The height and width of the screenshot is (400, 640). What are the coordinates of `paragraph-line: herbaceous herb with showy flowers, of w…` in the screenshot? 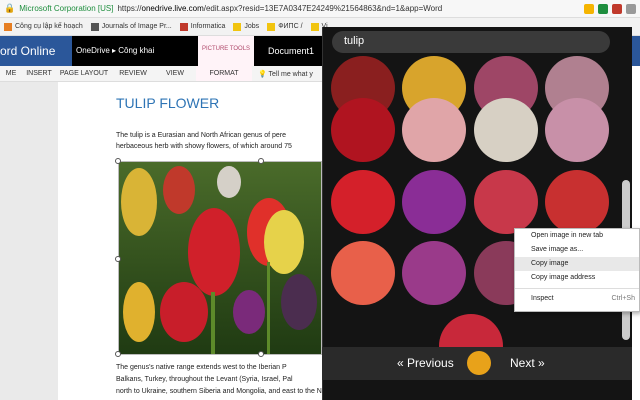 It's located at (204, 146).